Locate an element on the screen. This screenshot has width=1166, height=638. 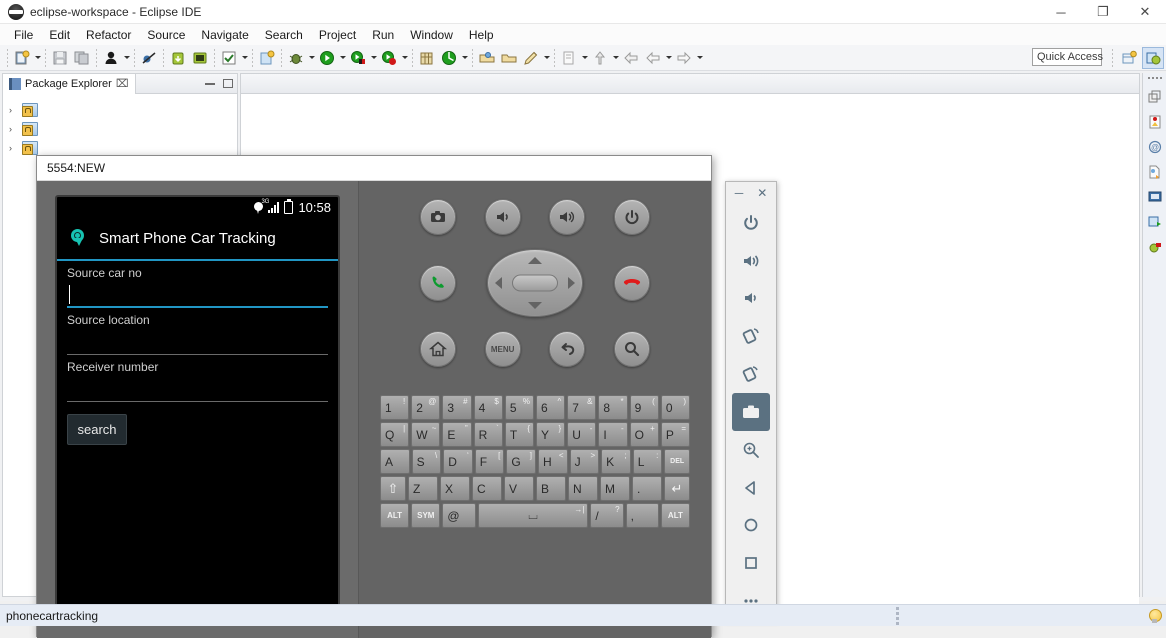
new-package-icon is located at coordinates (427, 58).